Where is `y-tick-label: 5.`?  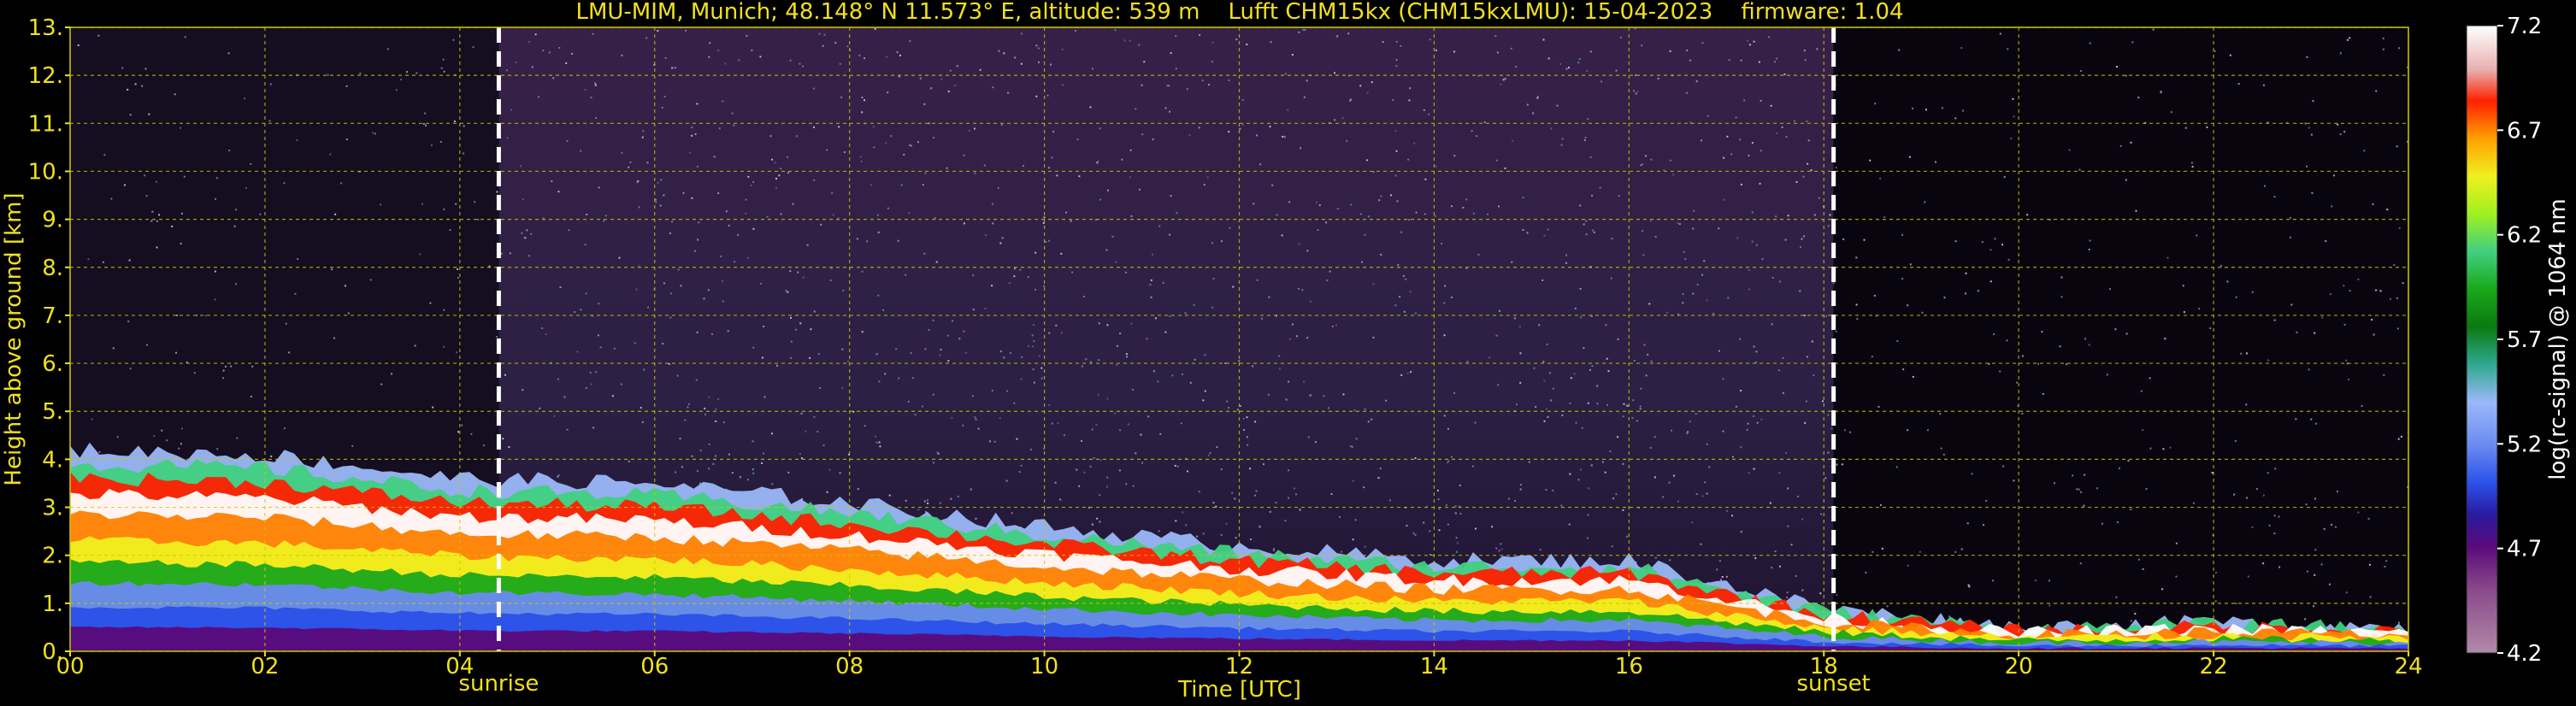
y-tick-label: 5. is located at coordinates (52, 412).